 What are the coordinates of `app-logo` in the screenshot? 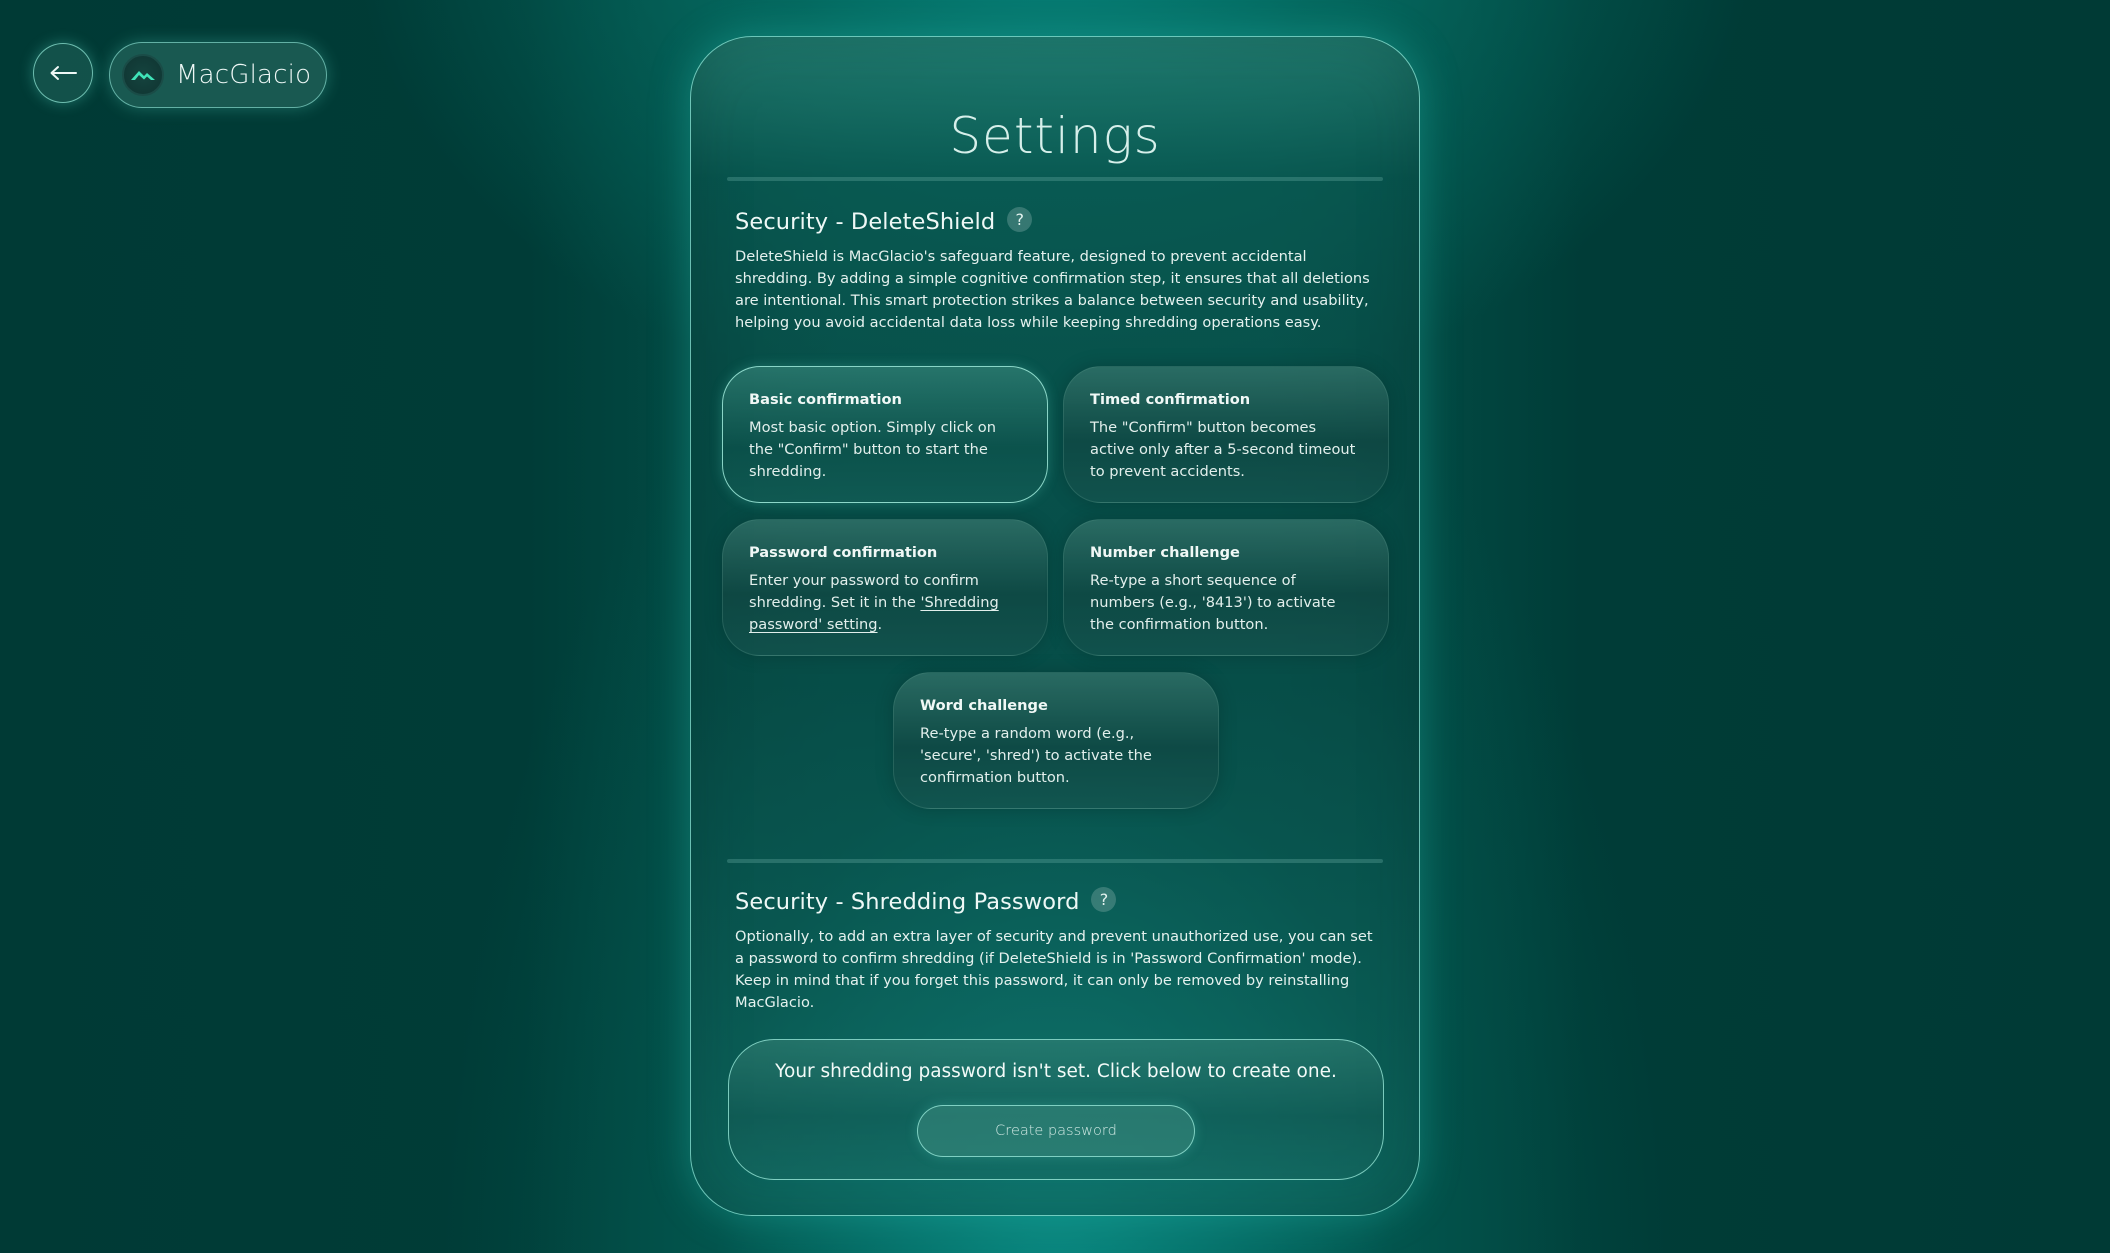 It's located at (143, 75).